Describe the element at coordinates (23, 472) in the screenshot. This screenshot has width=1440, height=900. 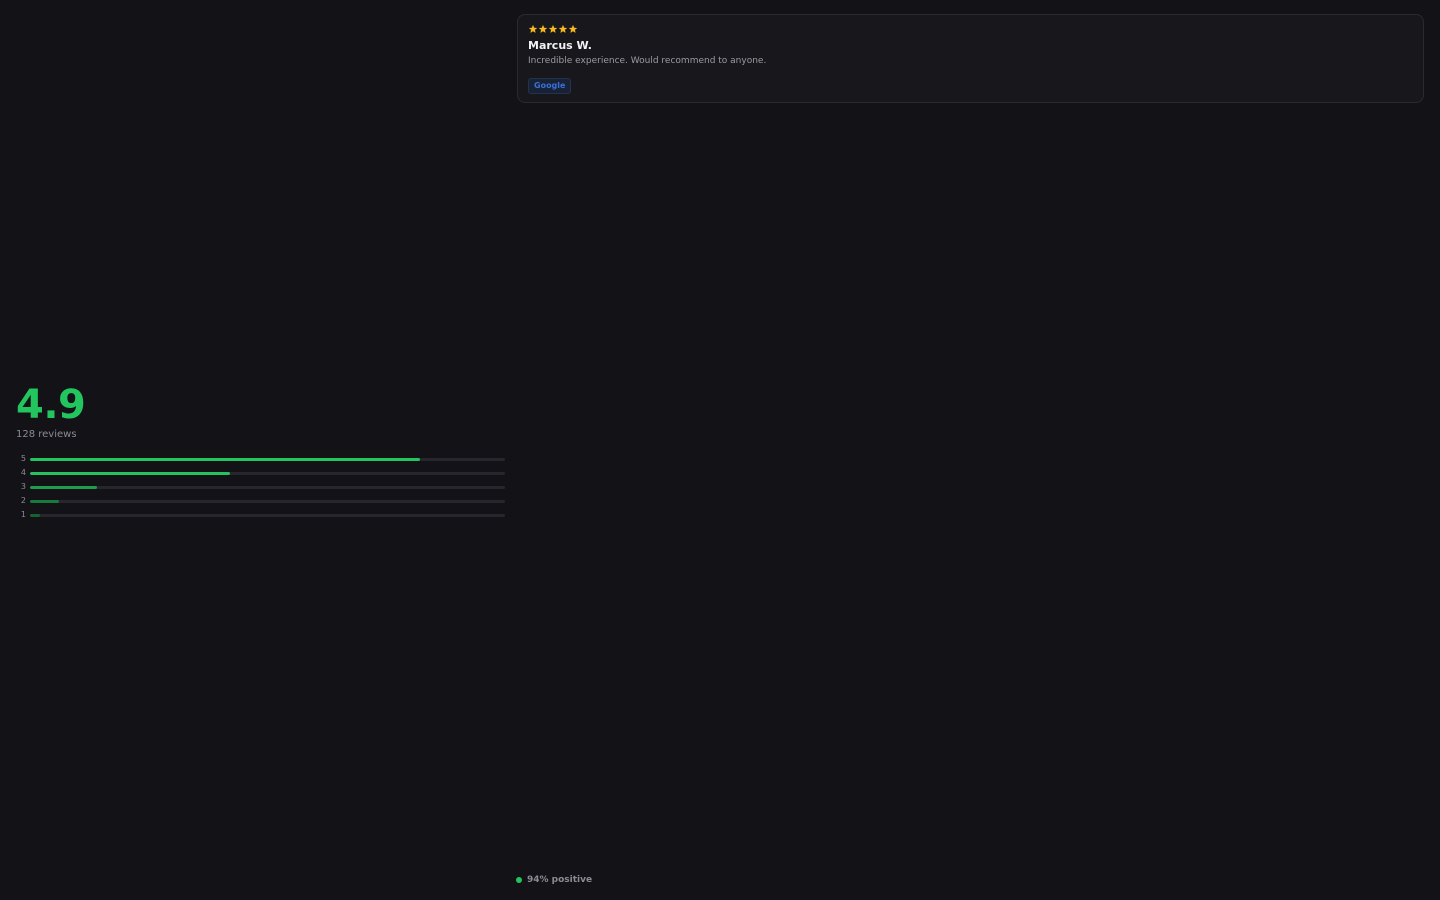
I see `rating-bar-label: 4` at that location.